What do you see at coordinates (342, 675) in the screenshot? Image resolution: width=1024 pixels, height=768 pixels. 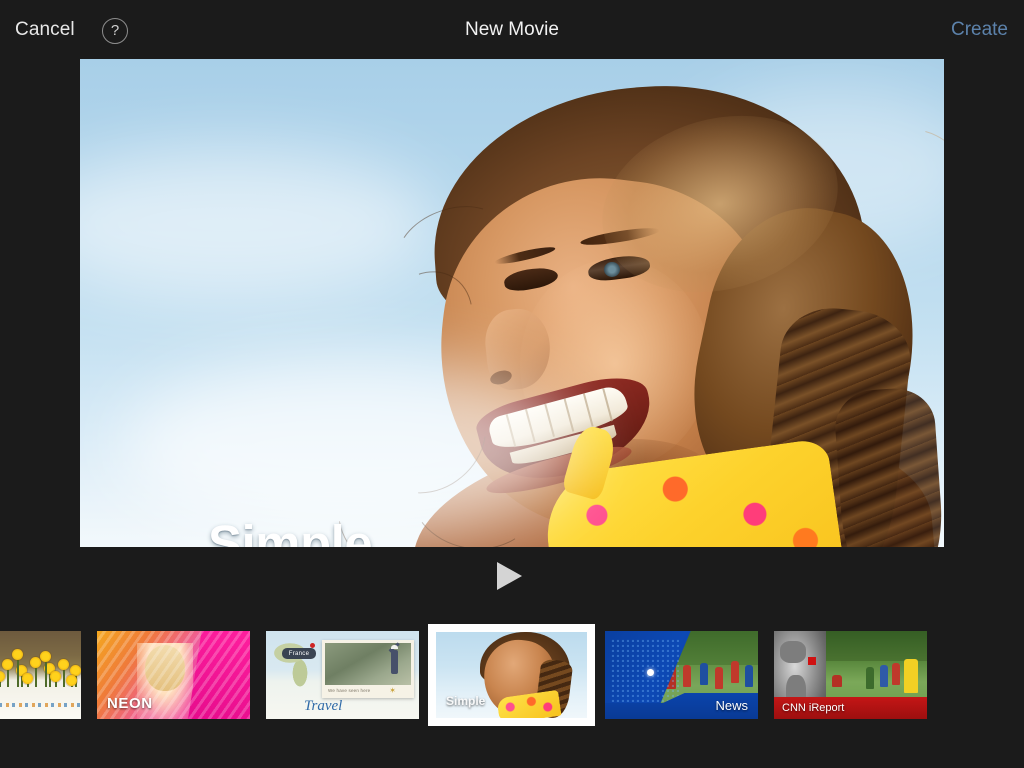 I see `theme-thumbnail-travel: France We have seen here ✶ Travel` at bounding box center [342, 675].